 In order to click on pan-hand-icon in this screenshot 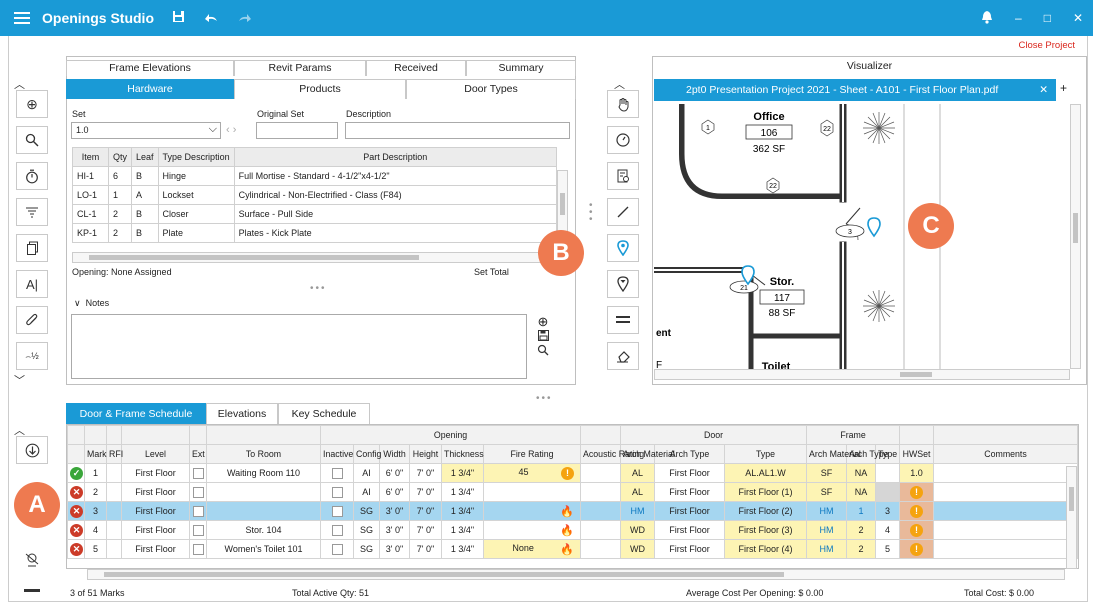, I will do `click(623, 104)`.